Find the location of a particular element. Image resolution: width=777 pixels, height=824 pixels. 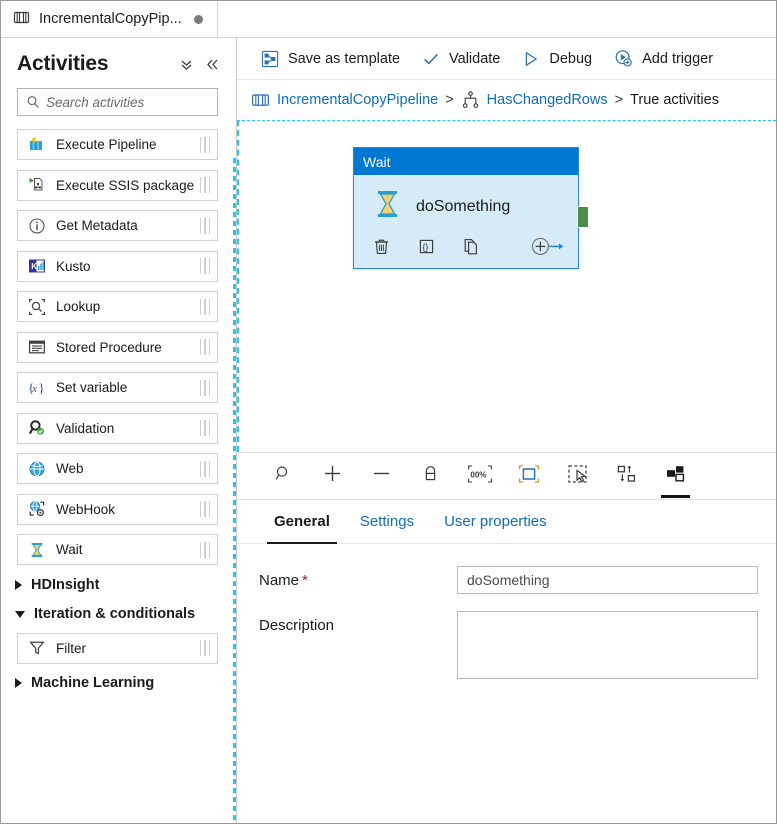

activity-filter: Filter is located at coordinates (117, 648).